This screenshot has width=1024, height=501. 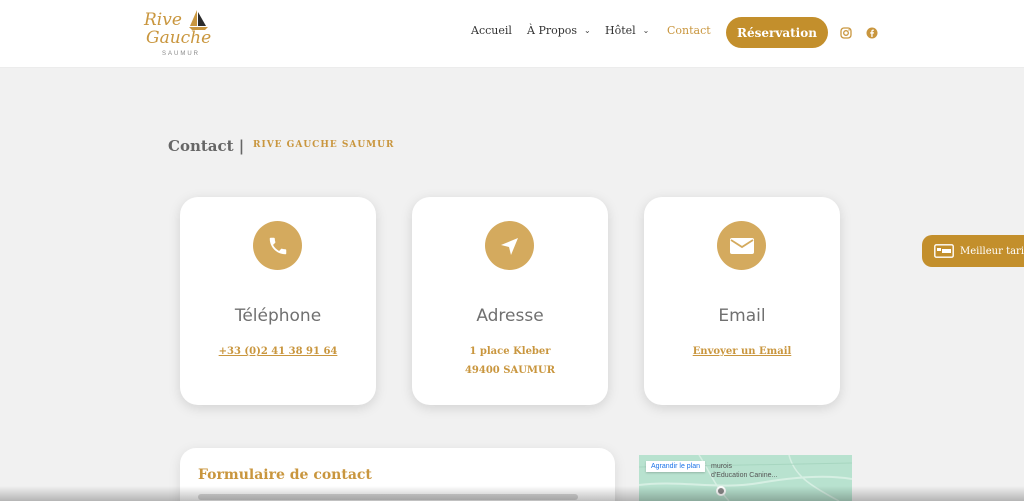 I want to click on card-email: Email Envoyer un Email, so click(x=742, y=301).